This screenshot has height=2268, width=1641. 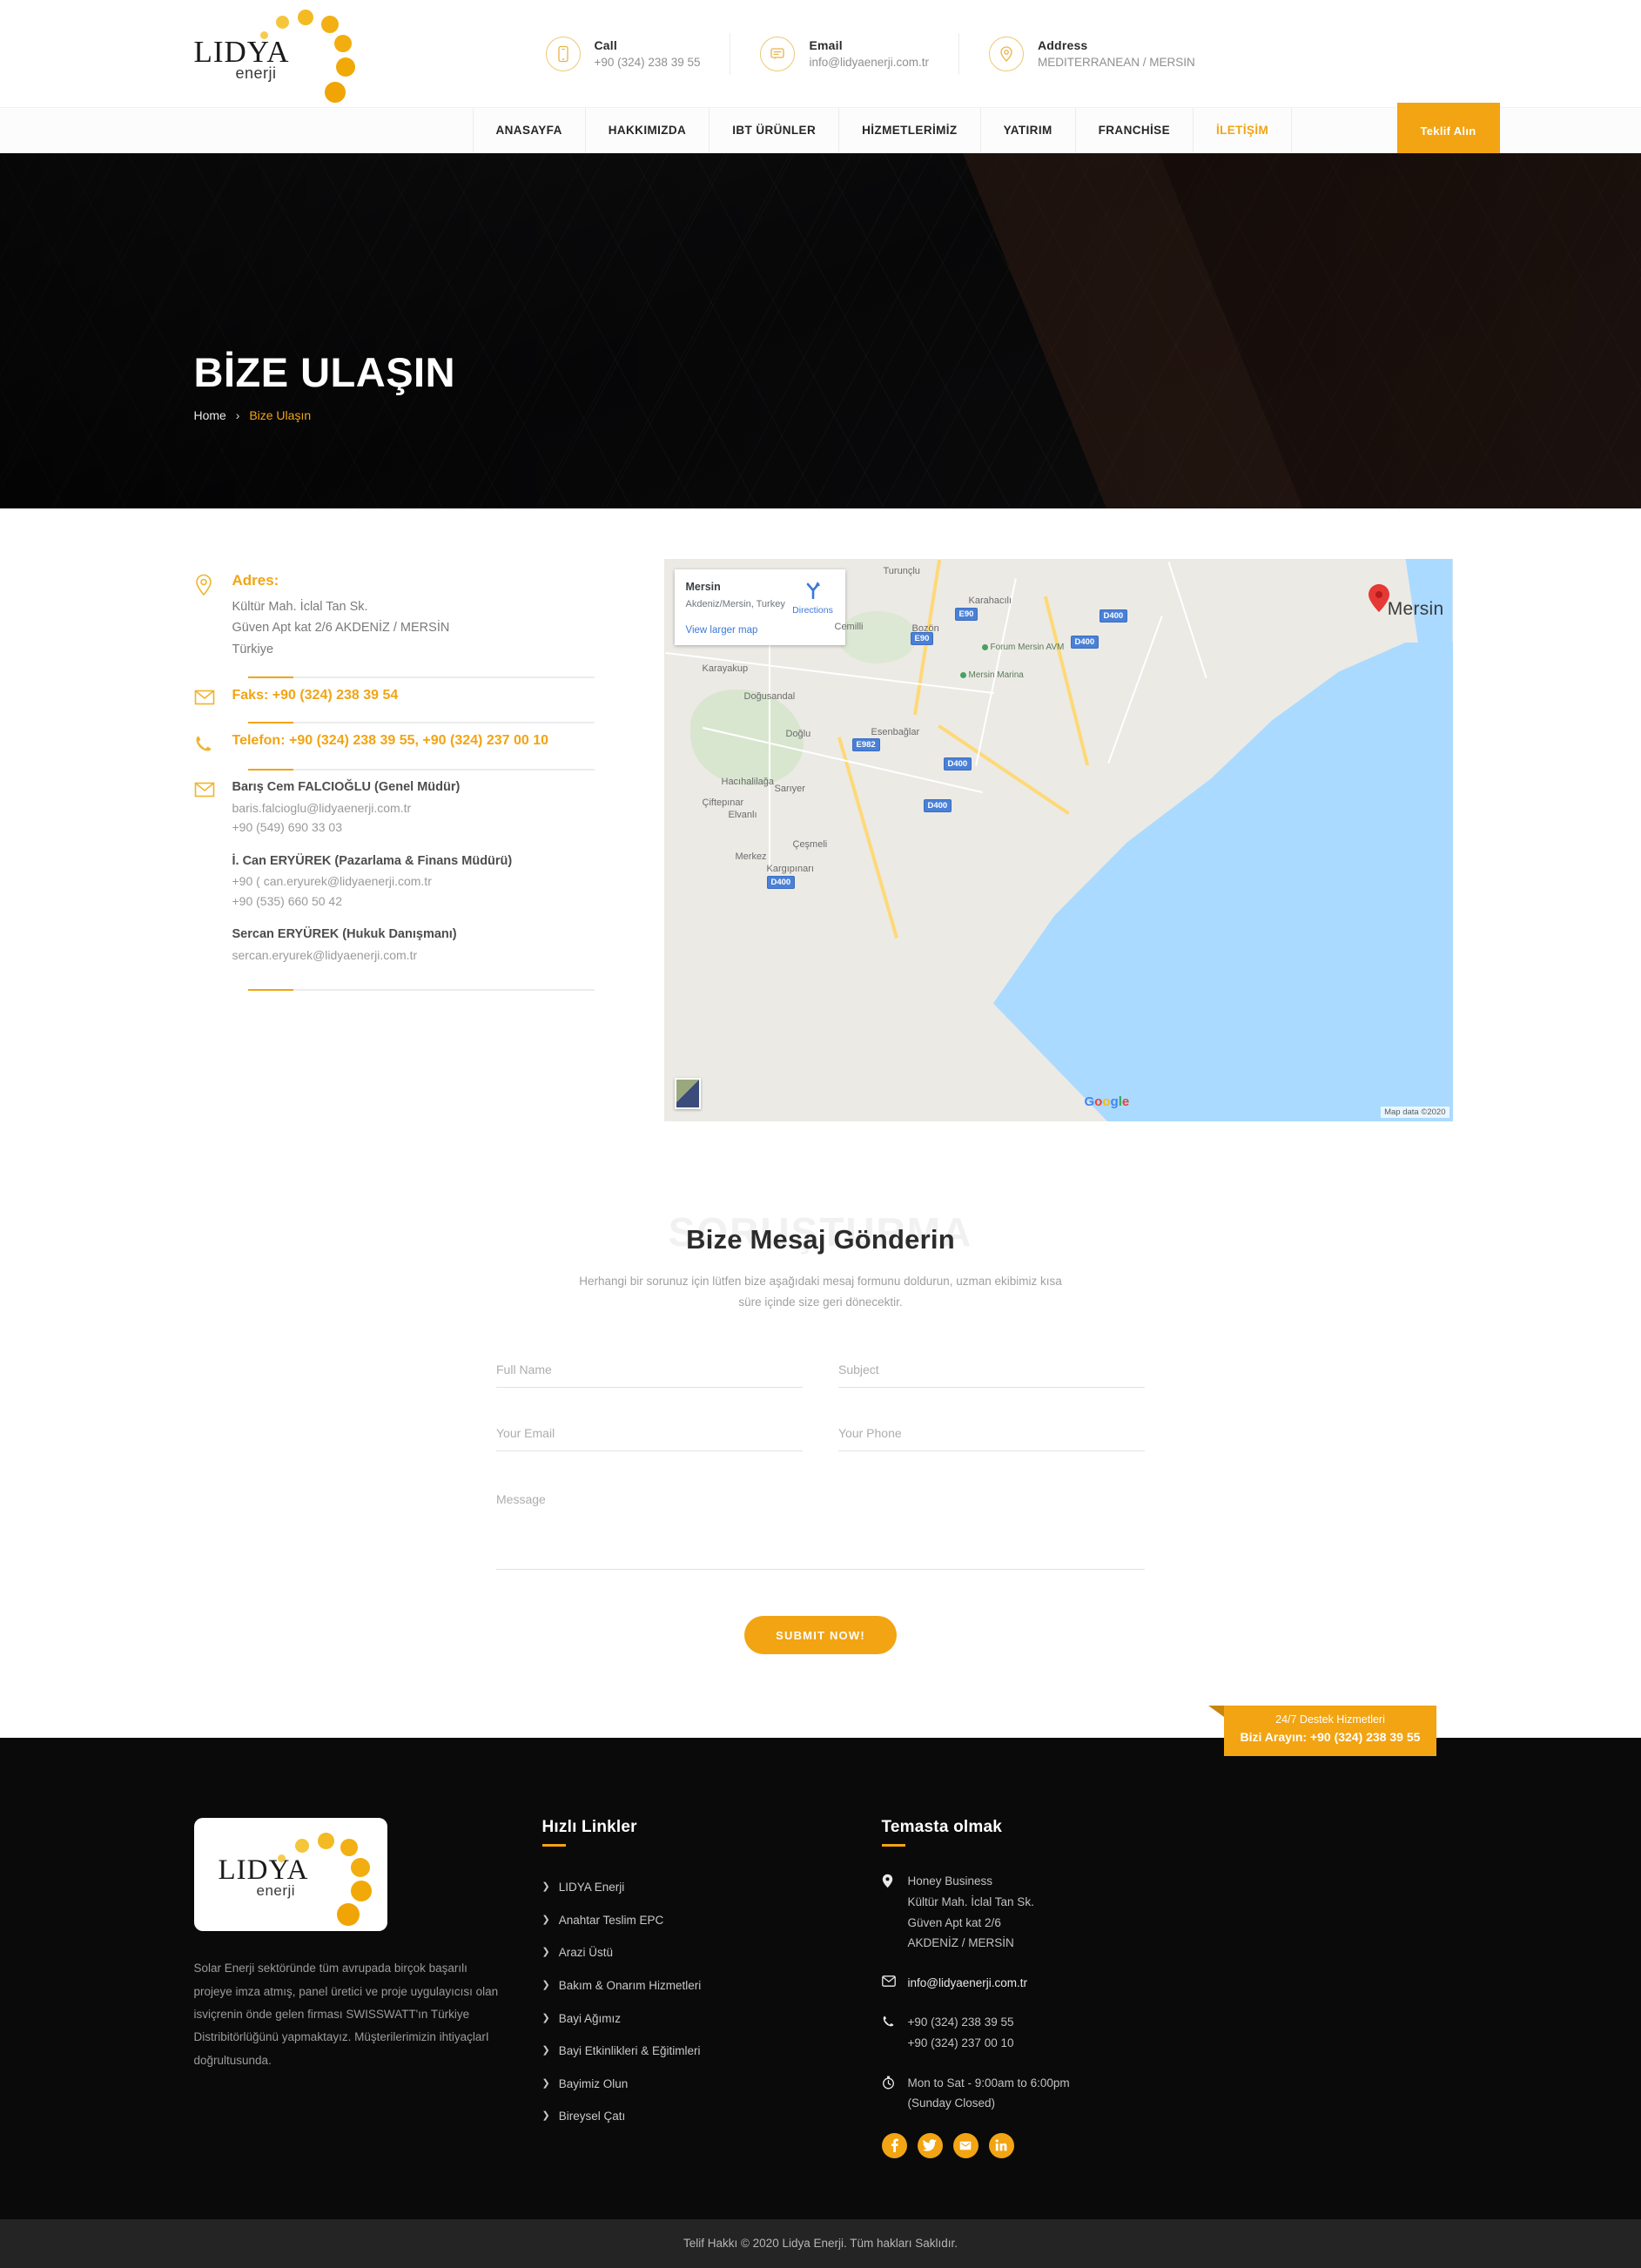 What do you see at coordinates (1064, 1984) in the screenshot?
I see `footer-email-row: info@lidyaenerji.com.tr` at bounding box center [1064, 1984].